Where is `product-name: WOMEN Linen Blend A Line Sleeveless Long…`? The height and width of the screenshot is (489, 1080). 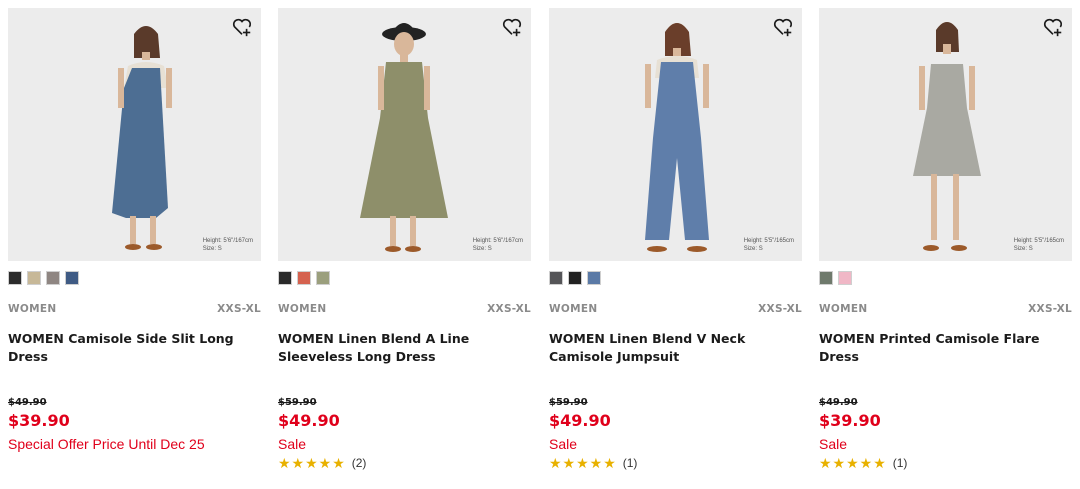 product-name: WOMEN Linen Blend A Line Sleeveless Long… is located at coordinates (404, 348).